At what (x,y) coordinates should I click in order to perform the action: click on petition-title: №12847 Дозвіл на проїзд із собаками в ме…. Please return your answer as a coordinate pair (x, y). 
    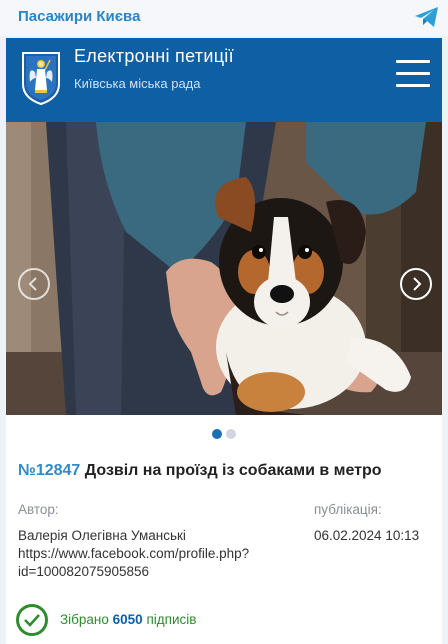
    Looking at the image, I should click on (225, 471).